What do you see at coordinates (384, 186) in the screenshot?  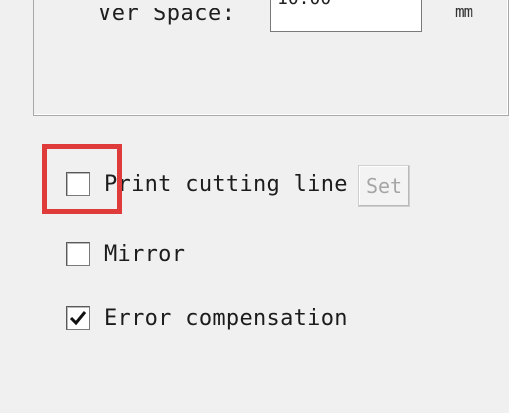 I see `set-button: Set` at bounding box center [384, 186].